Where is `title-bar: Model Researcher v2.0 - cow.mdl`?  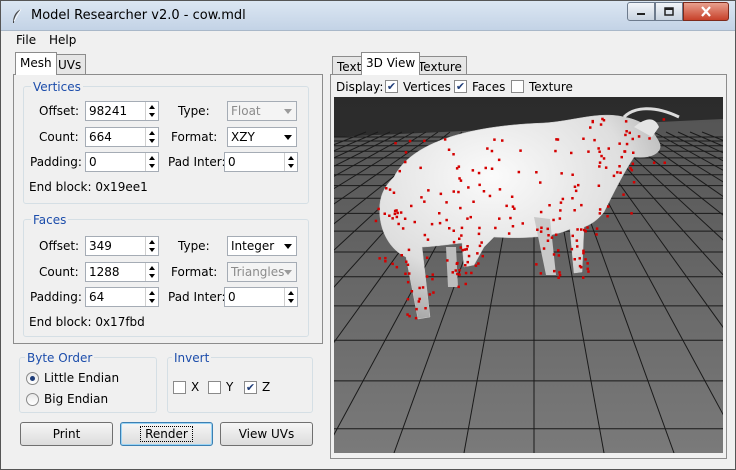
title-bar: Model Researcher v2.0 - cow.mdl is located at coordinates (368, 16).